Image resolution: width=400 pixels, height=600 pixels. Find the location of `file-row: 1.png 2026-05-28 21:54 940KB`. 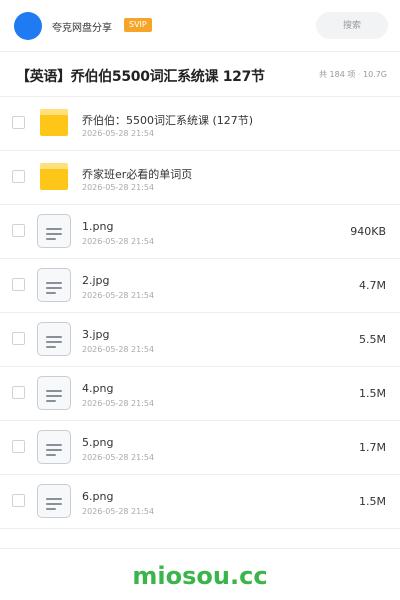

file-row: 1.png 2026-05-28 21:54 940KB is located at coordinates (200, 232).